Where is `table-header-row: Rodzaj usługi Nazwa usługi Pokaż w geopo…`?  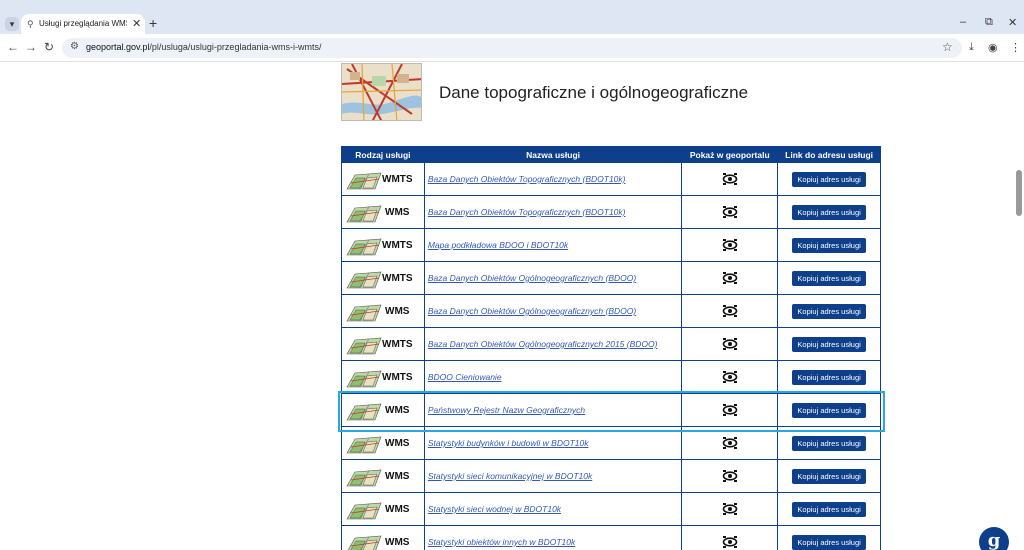
table-header-row: Rodzaj usługi Nazwa usługi Pokaż w geopo… is located at coordinates (611, 154).